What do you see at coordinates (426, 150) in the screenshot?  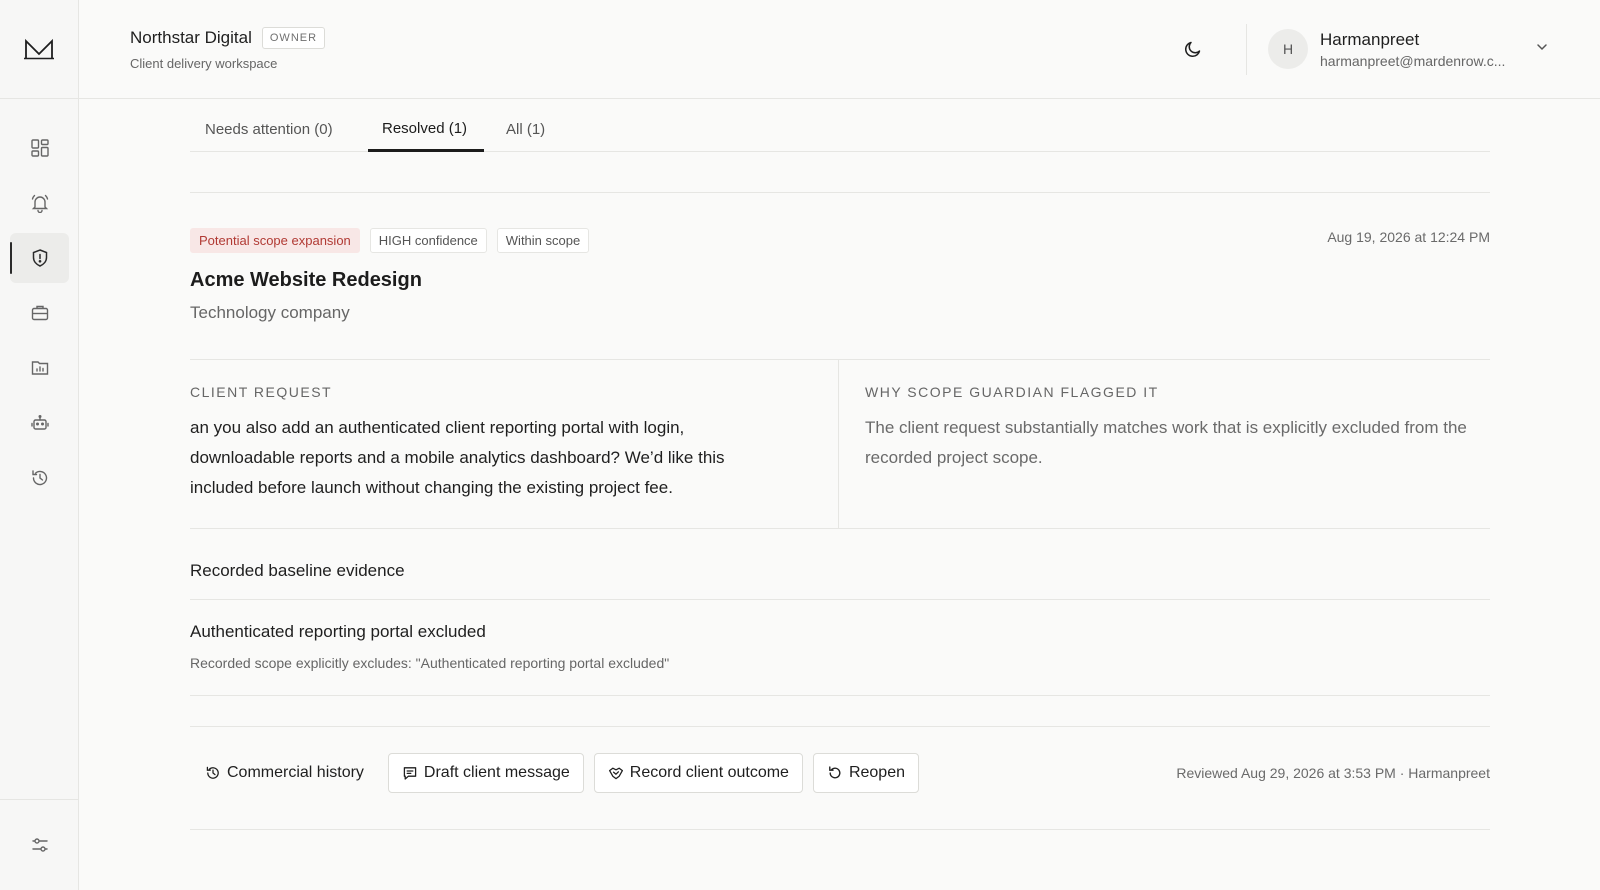 I see `active-tab-indicator` at bounding box center [426, 150].